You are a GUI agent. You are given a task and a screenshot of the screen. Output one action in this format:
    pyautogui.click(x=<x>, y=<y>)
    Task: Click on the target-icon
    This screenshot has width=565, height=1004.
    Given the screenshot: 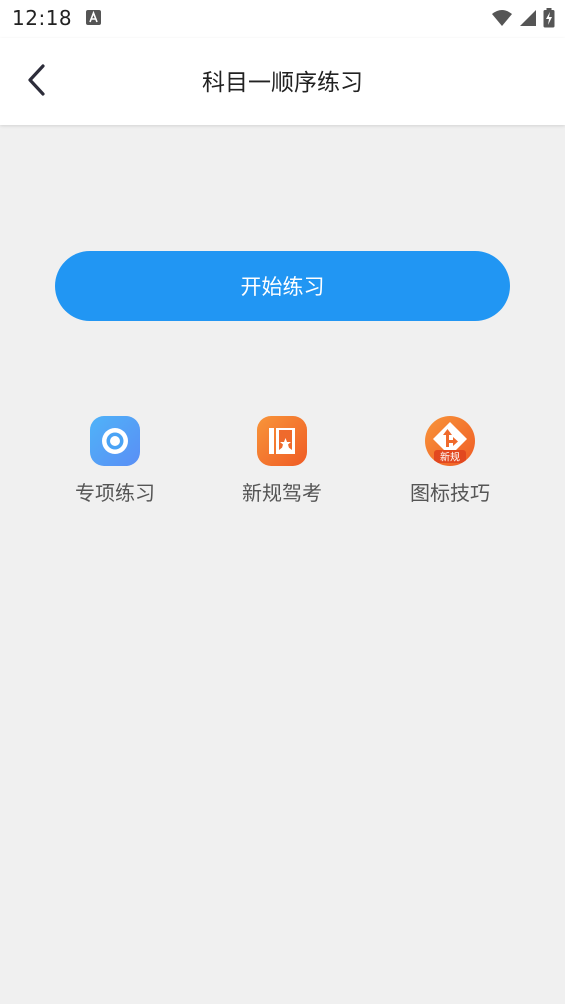 What is the action you would take?
    pyautogui.click(x=115, y=441)
    